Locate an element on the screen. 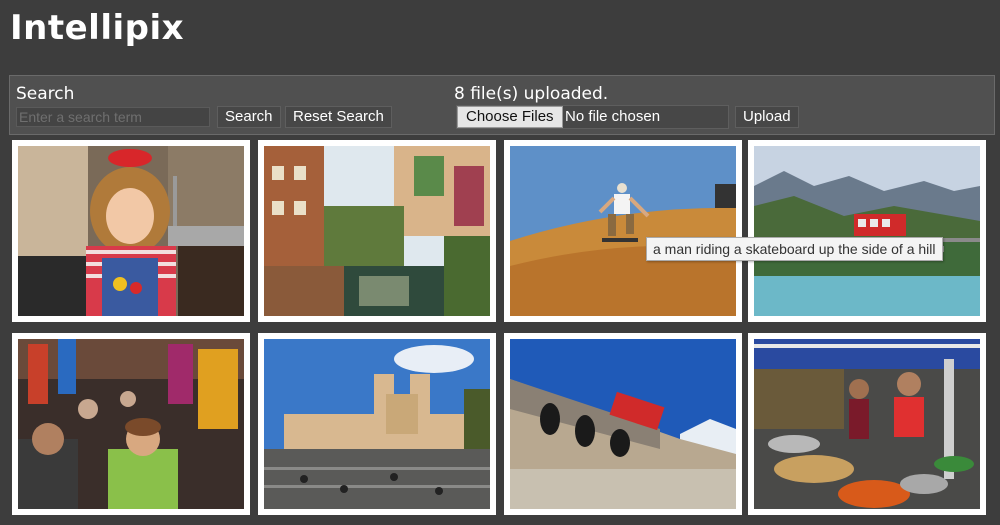  photo-church is located at coordinates (377, 424).